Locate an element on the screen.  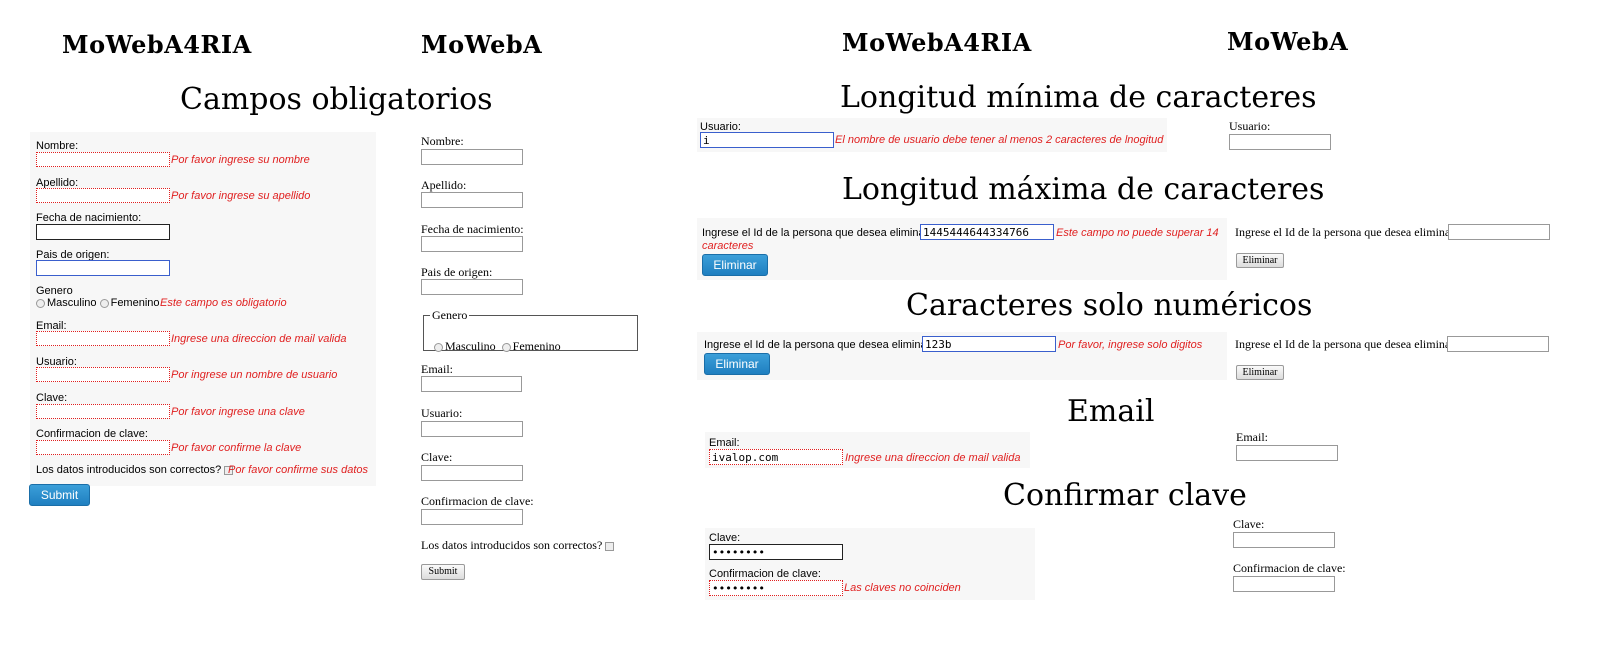
section-title-numeric: Caracteres solo numéricos is located at coordinates (1109, 305).